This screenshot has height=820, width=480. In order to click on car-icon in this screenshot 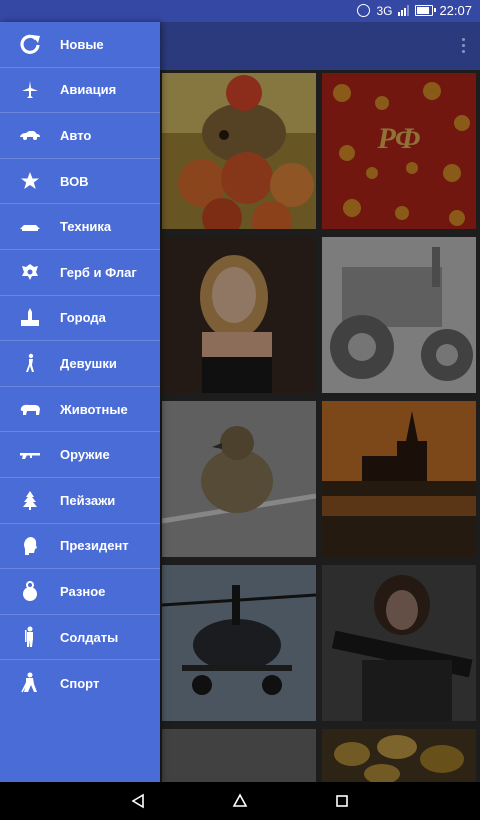, I will do `click(30, 135)`.